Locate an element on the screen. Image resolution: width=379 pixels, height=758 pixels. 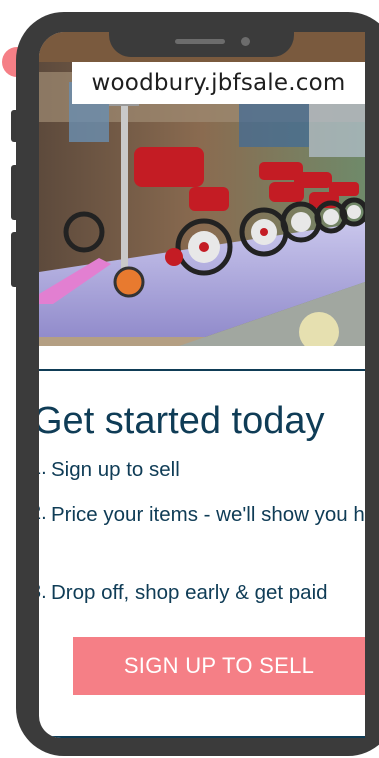
section-divider-top is located at coordinates (202, 370).